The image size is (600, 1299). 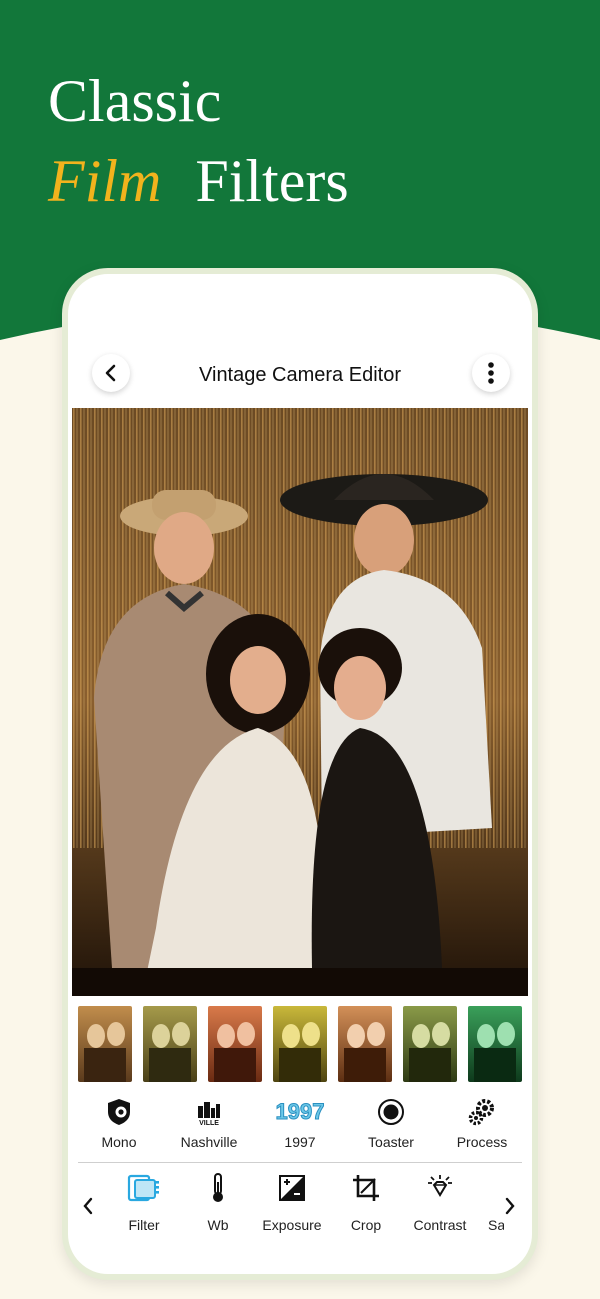 What do you see at coordinates (300, 1112) in the screenshot?
I see `1997-text-icon: 1997` at bounding box center [300, 1112].